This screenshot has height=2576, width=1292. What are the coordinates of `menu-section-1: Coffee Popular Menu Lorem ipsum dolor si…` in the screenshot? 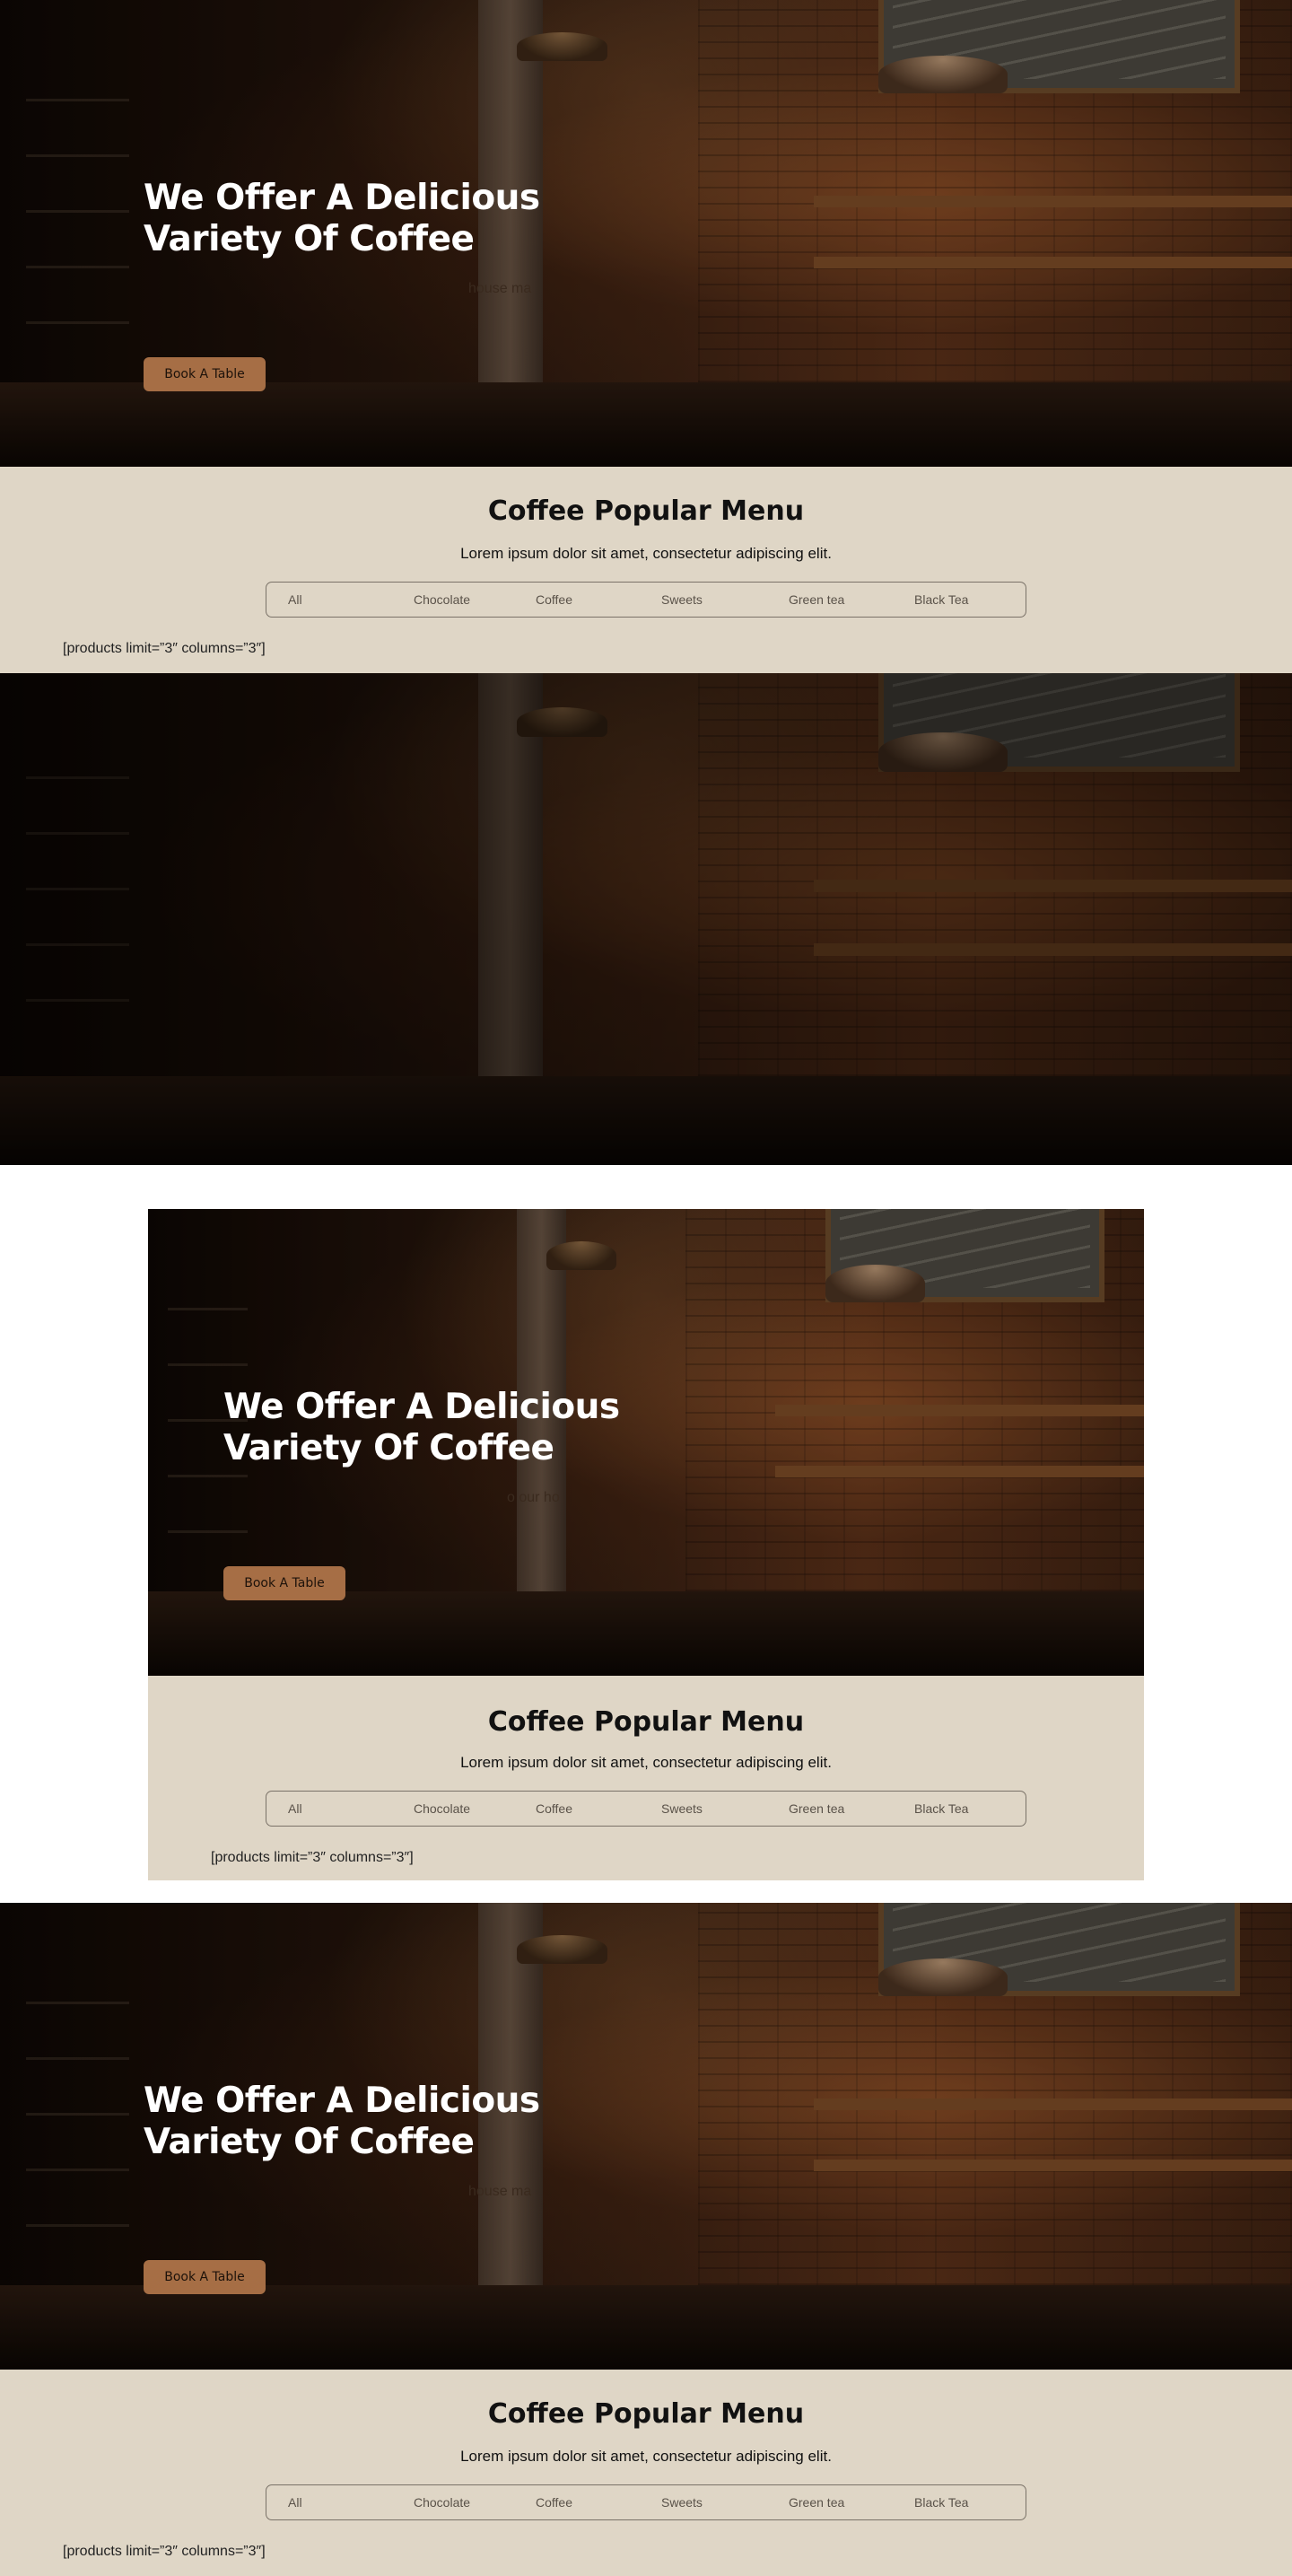 It's located at (646, 570).